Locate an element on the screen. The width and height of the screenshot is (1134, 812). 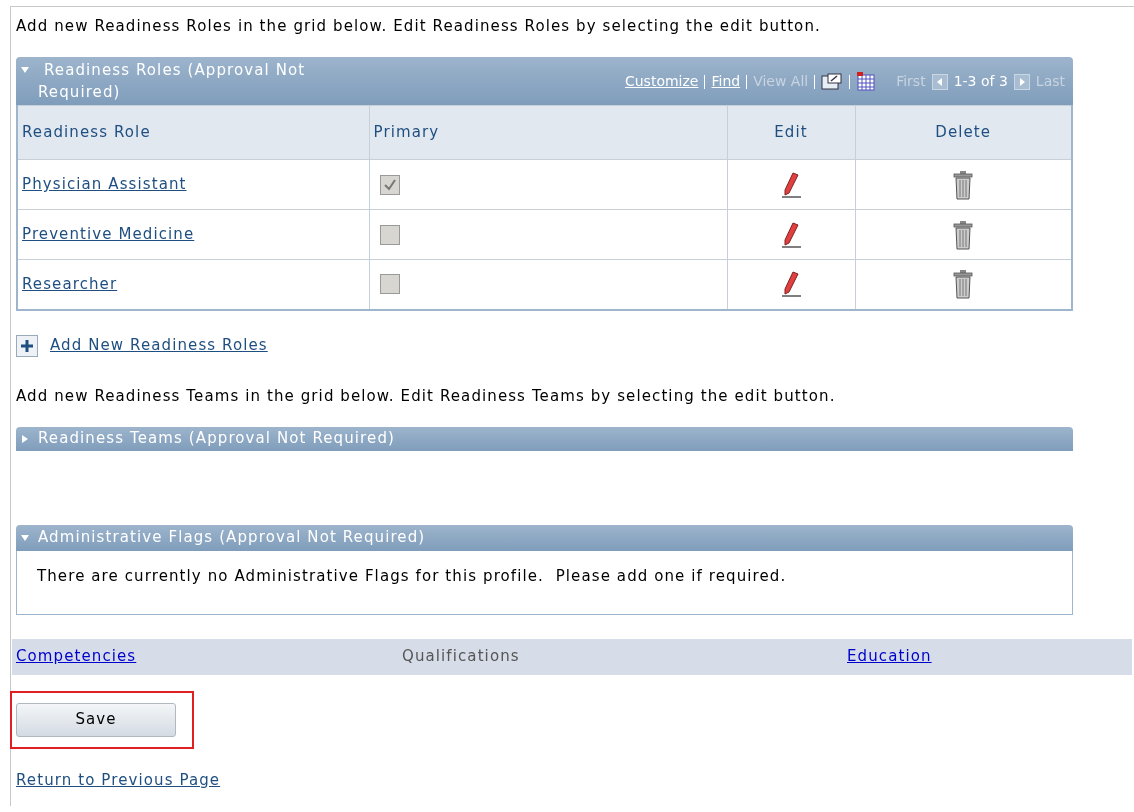
pager-first: First is located at coordinates (911, 81).